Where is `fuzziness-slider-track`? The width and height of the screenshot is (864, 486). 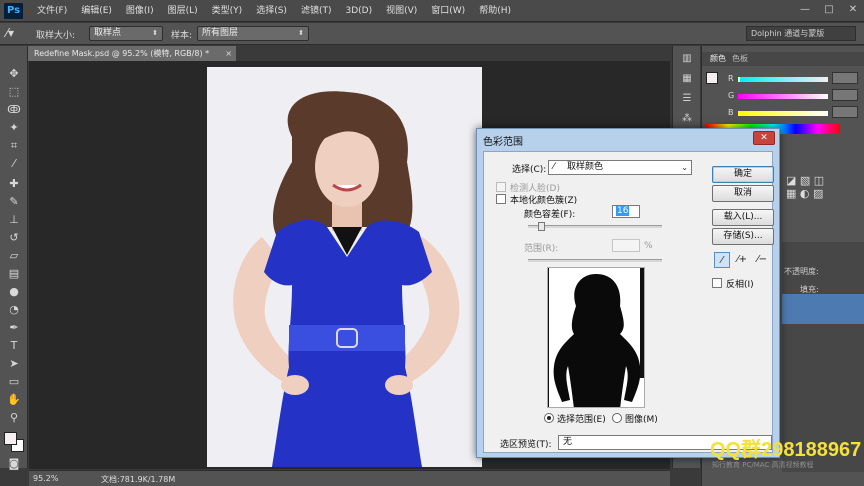
fuzziness-slider-track is located at coordinates (595, 226).